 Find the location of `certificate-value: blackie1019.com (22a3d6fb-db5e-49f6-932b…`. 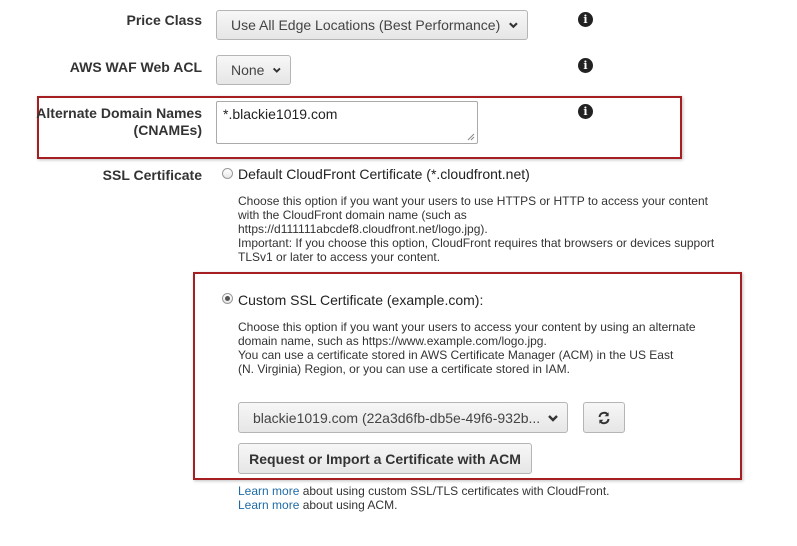

certificate-value: blackie1019.com (22a3d6fb-db5e-49f6-932b… is located at coordinates (396, 417).